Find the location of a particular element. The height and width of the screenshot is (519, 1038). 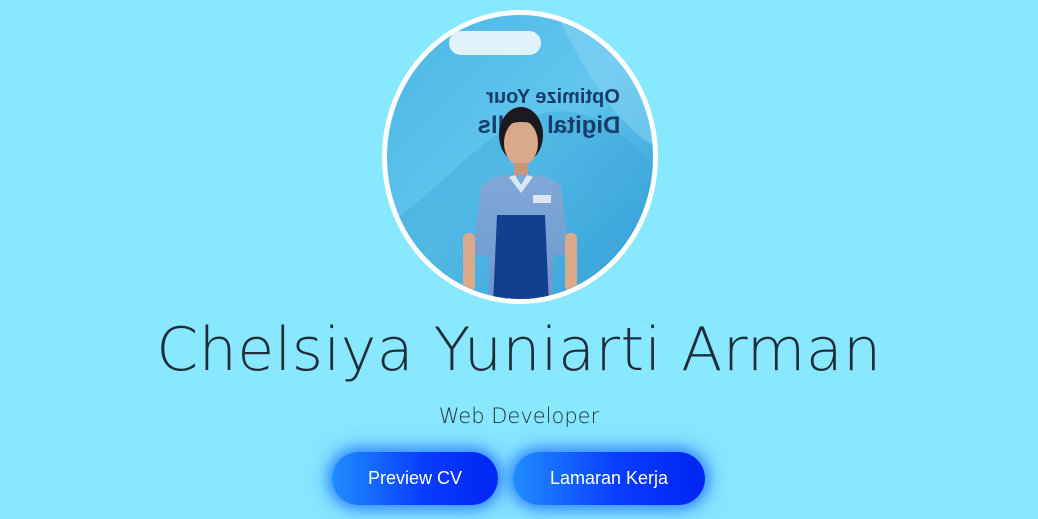

backdrop-text-line1: Optimize Your is located at coordinates (553, 97).